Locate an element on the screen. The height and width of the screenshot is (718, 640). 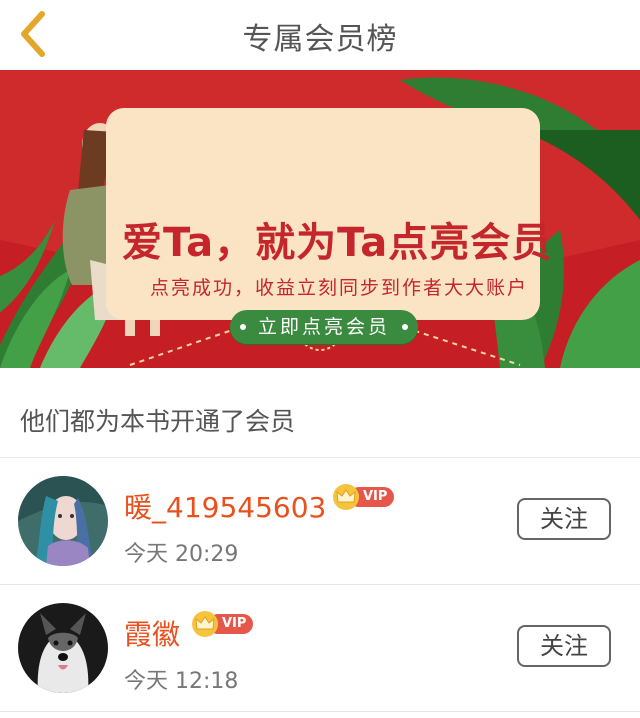
banner-headline: 爱Ta，就为Ta点亮会员 is located at coordinates (337, 243).